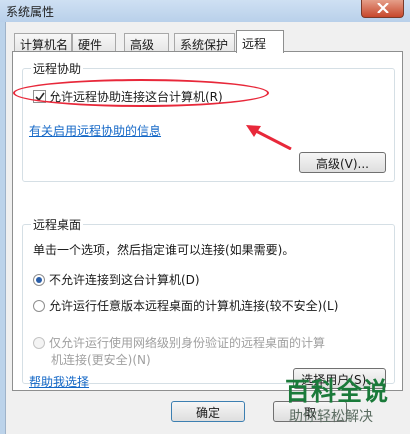 Image resolution: width=410 pixels, height=434 pixels. Describe the element at coordinates (260, 41) in the screenshot. I see `tab-remote: 远程` at that location.